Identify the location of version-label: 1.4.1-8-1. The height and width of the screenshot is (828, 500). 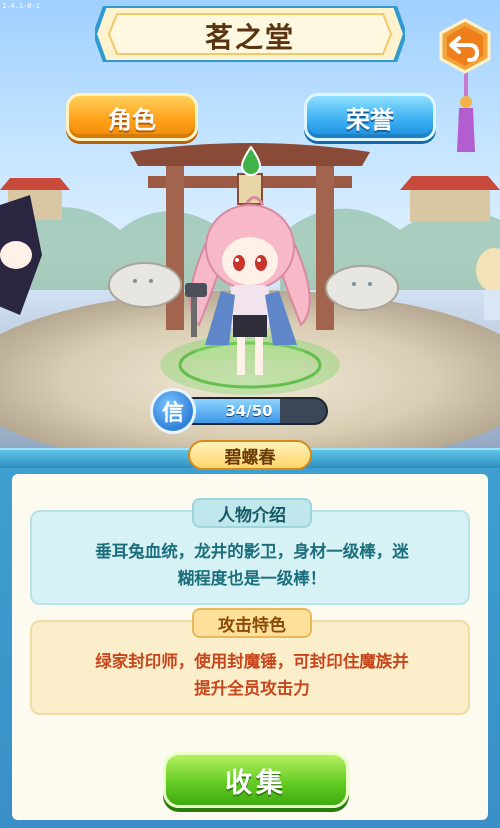
(21, 6).